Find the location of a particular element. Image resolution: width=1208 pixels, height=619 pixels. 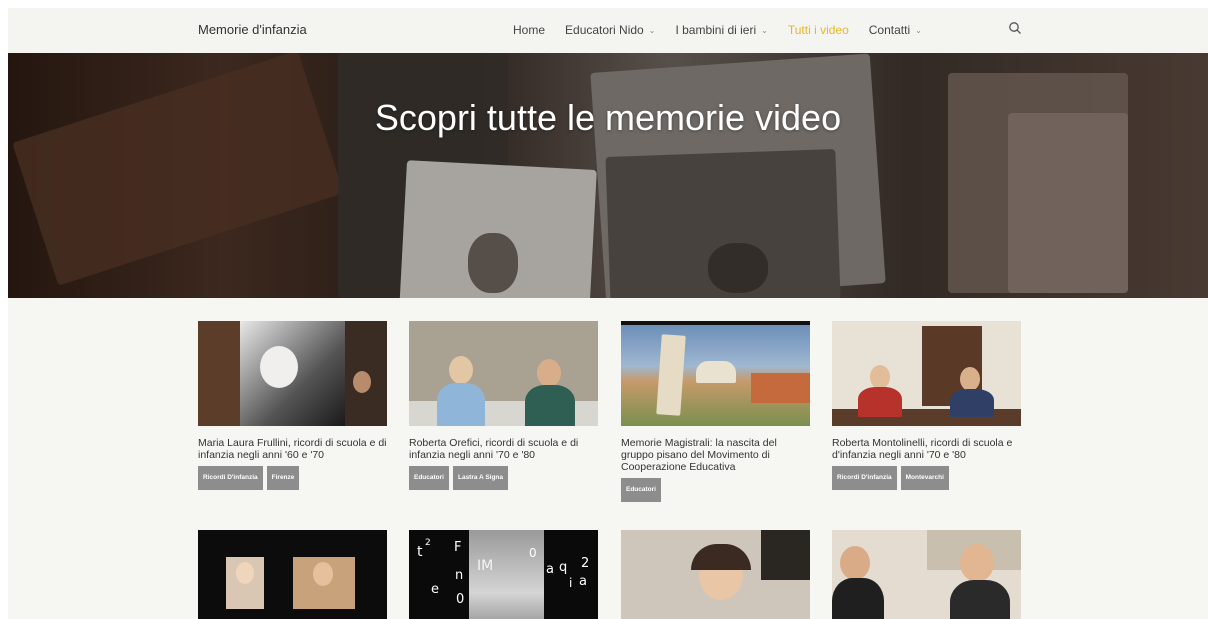

thumb-photo is located at coordinates (506, 574).